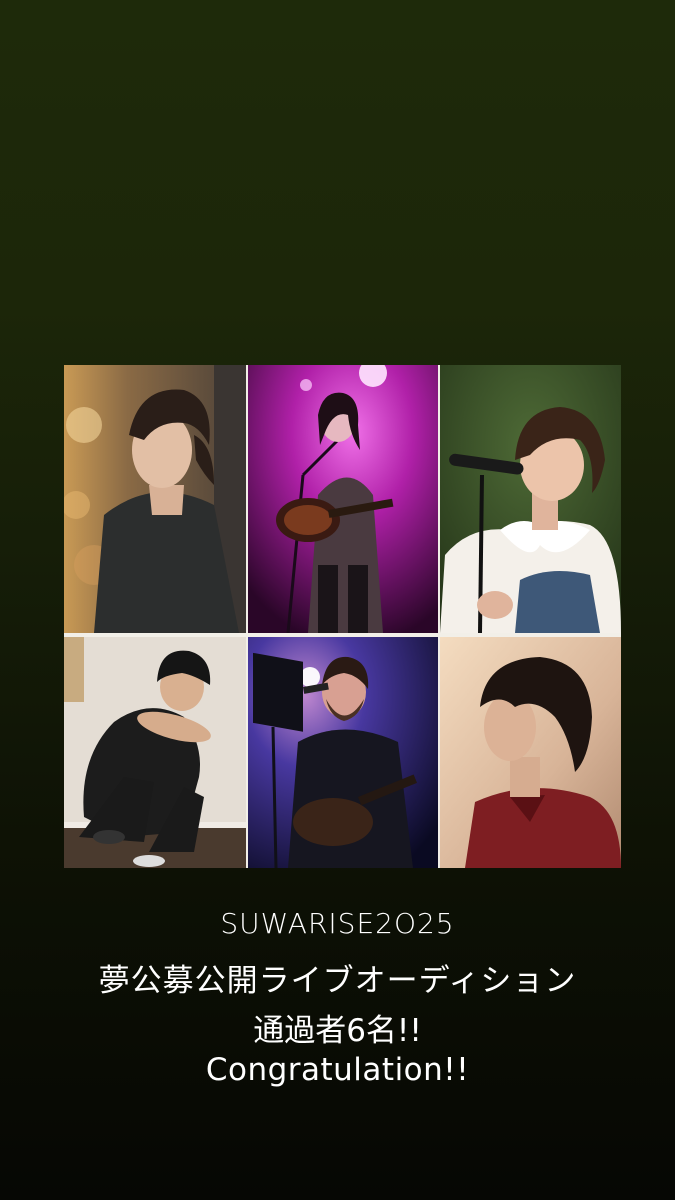 The image size is (675, 1200). I want to click on caption-audition-name: 夢公募公開ライブオーディション, so click(337, 981).